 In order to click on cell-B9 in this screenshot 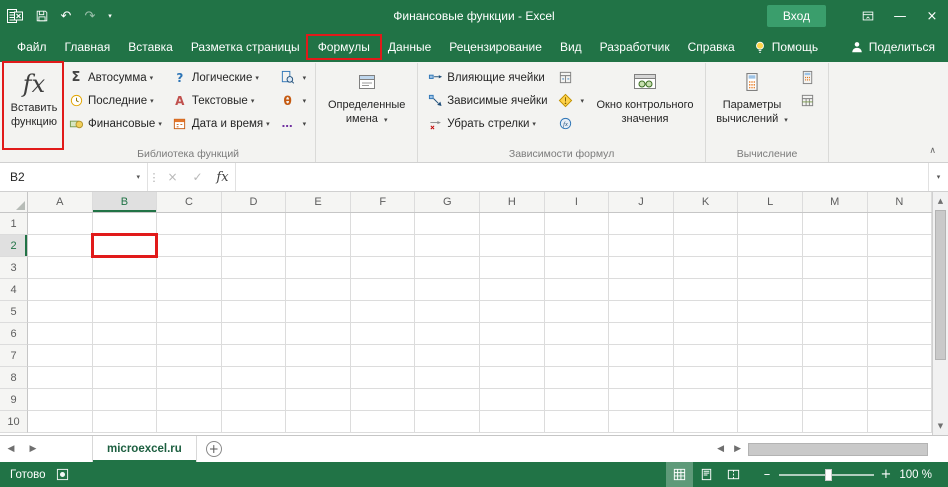, I will do `click(125, 400)`.